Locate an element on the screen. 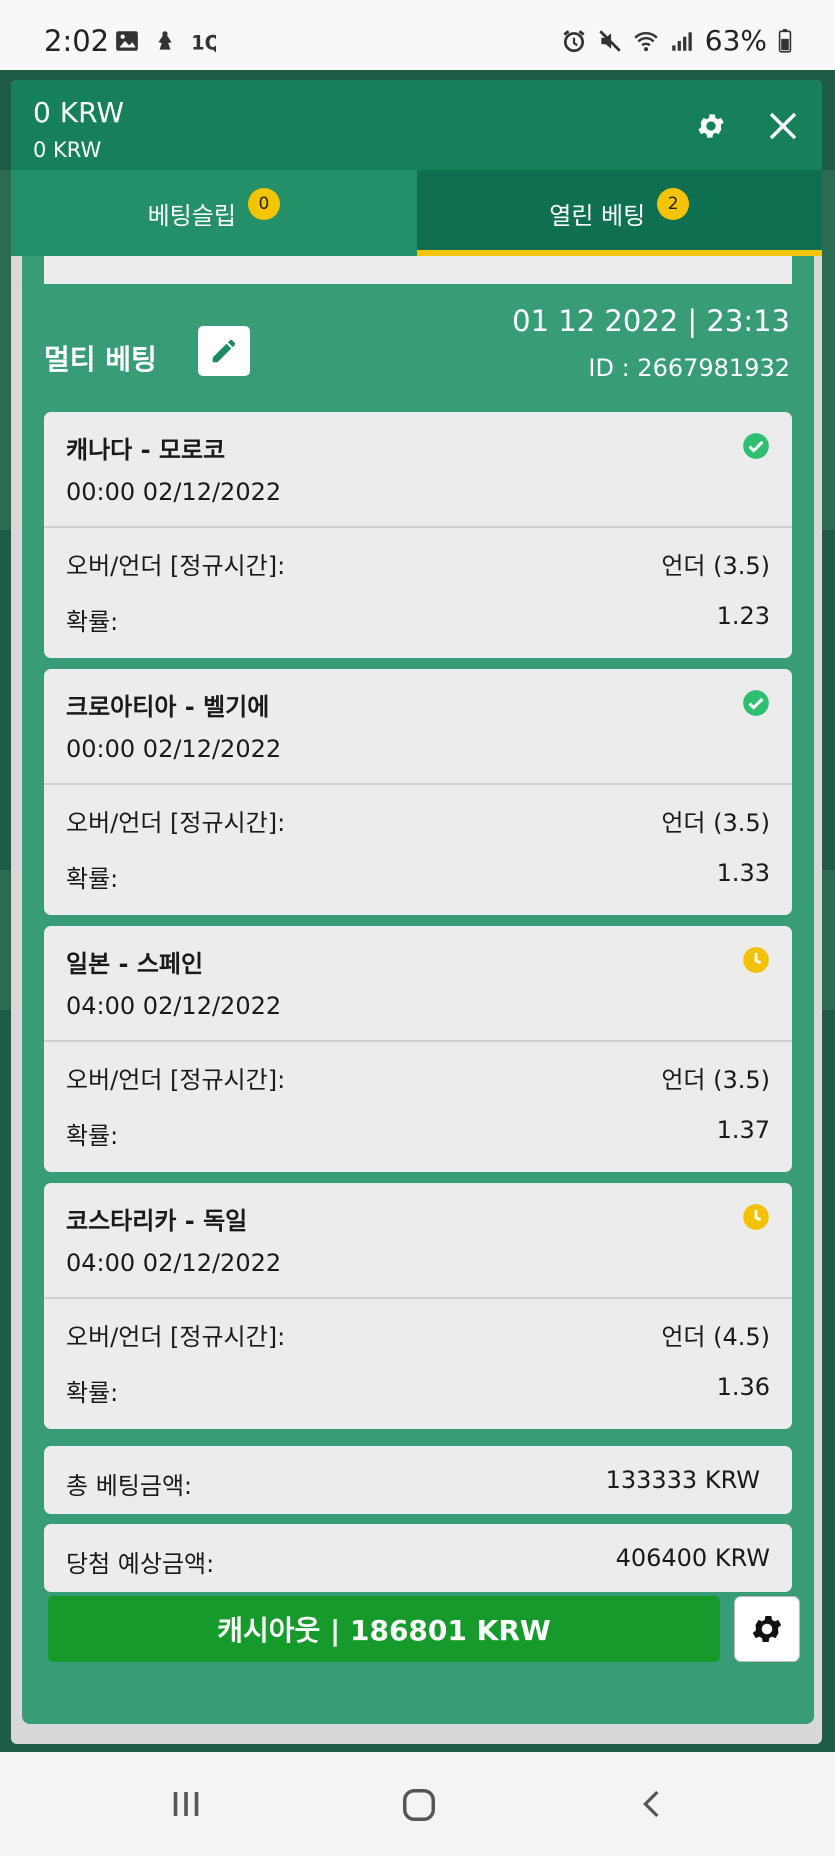 The image size is (835, 1856). selection-match: 일본 - 스페인 is located at coordinates (135, 964).